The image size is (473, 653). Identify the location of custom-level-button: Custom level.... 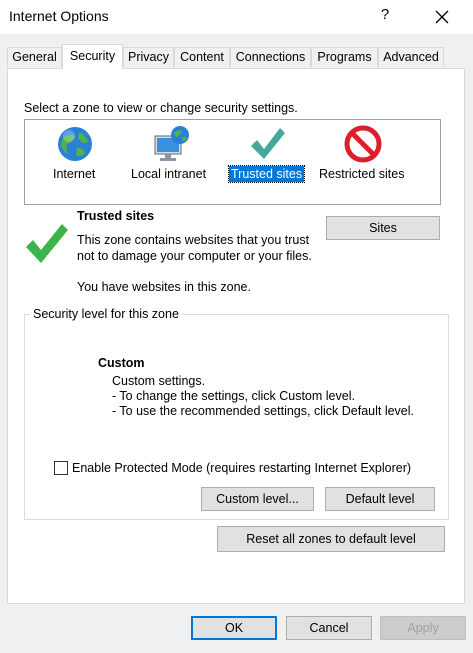
(257, 499).